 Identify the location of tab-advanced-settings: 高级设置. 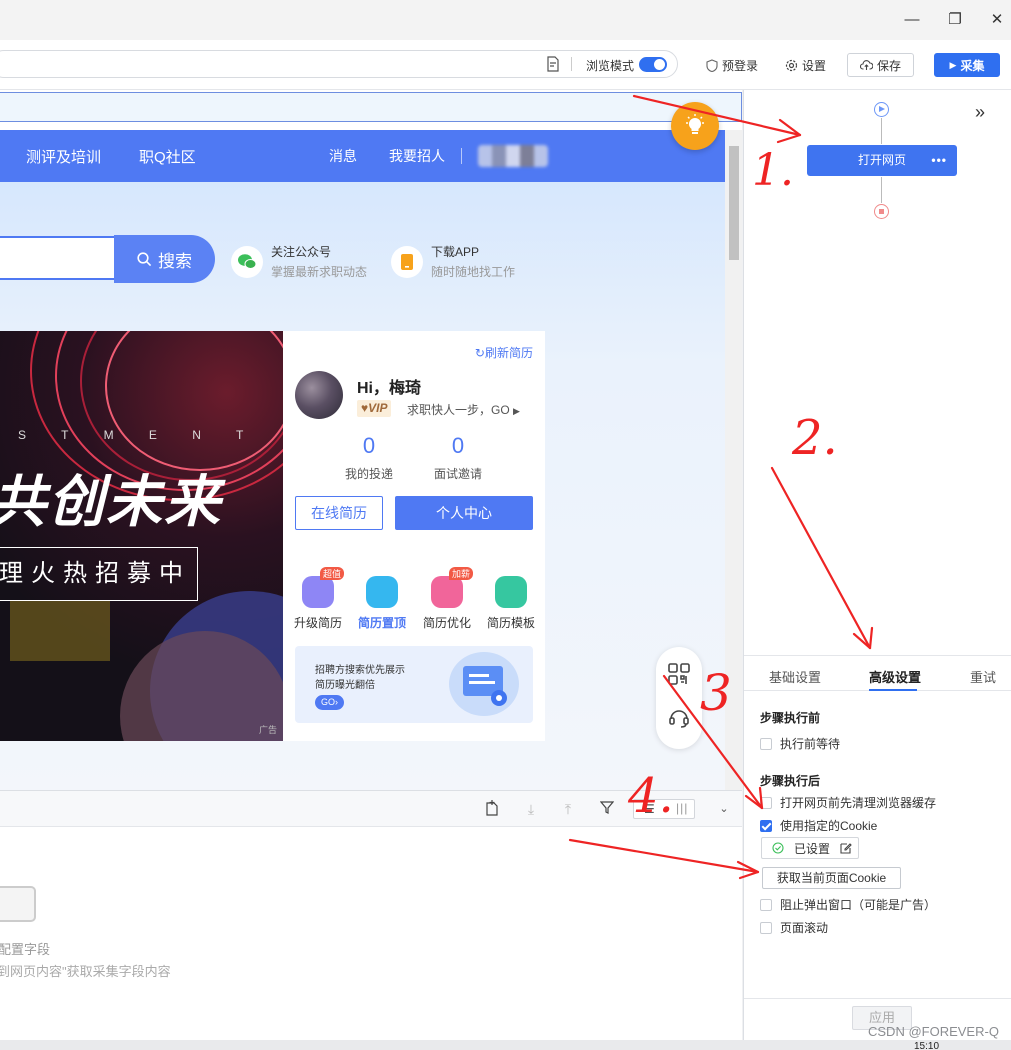
(895, 676).